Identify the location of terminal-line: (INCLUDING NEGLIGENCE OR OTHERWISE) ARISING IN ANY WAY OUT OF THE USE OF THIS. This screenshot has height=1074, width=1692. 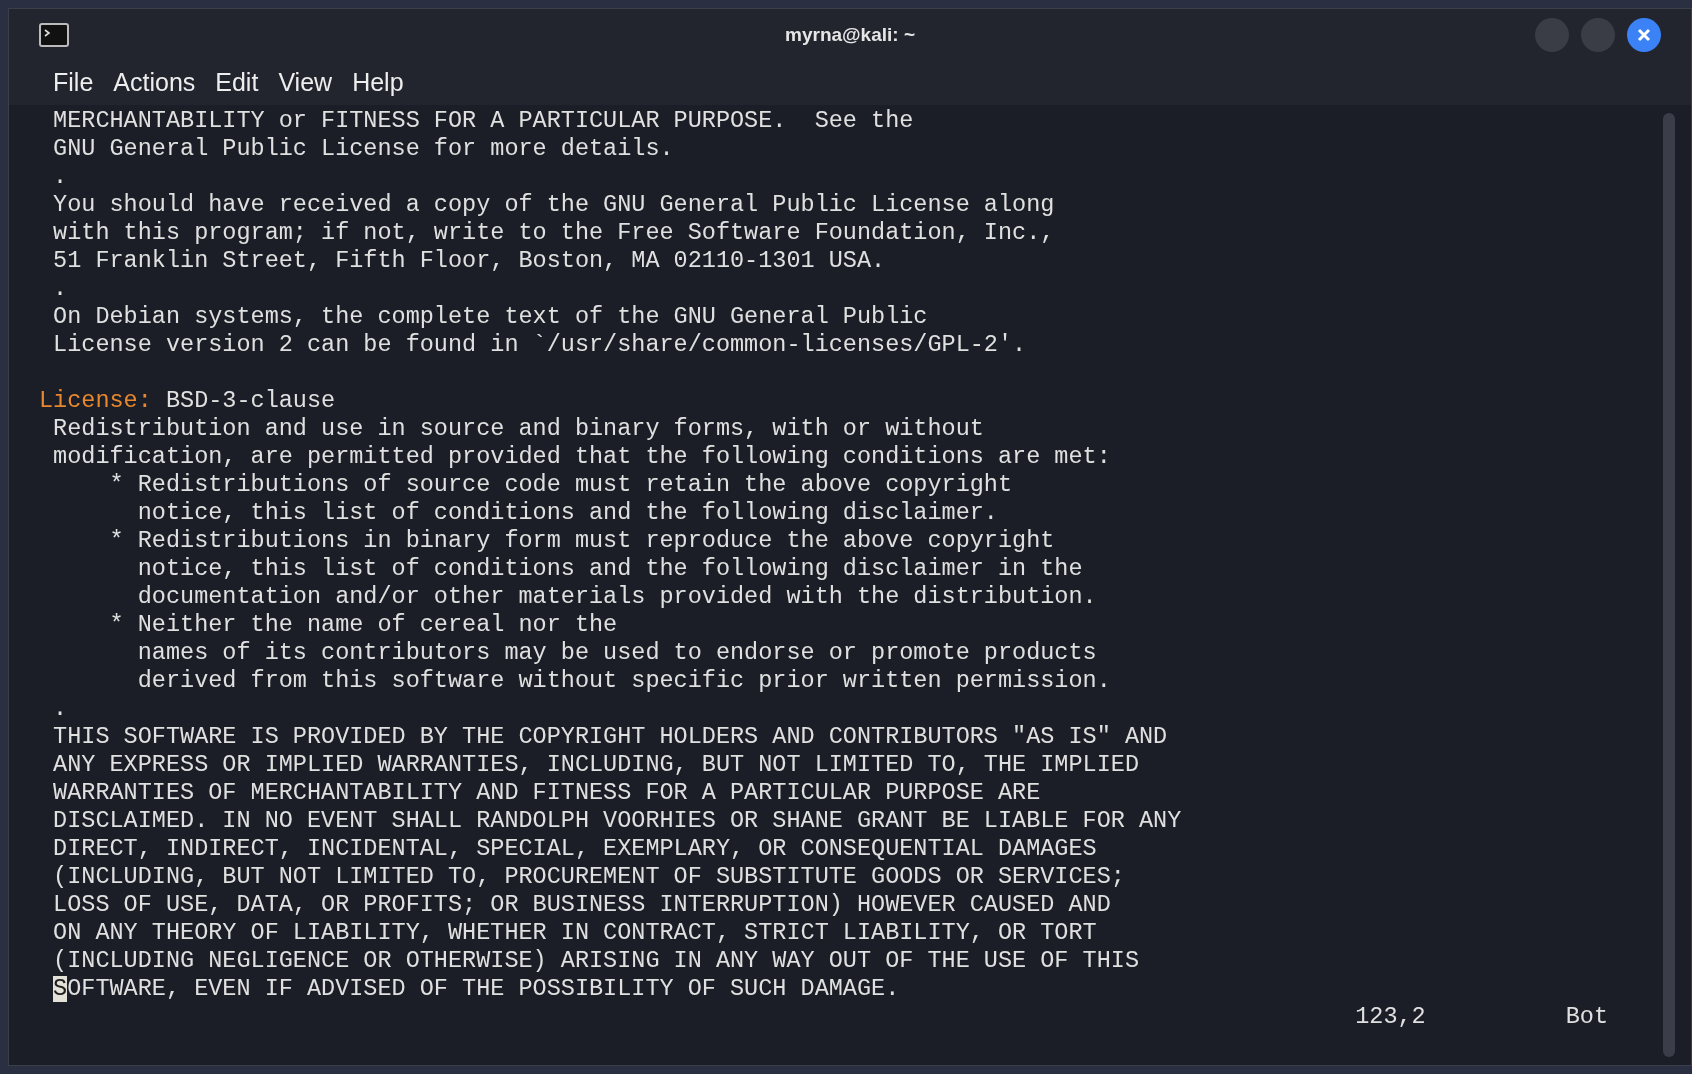
(595, 960).